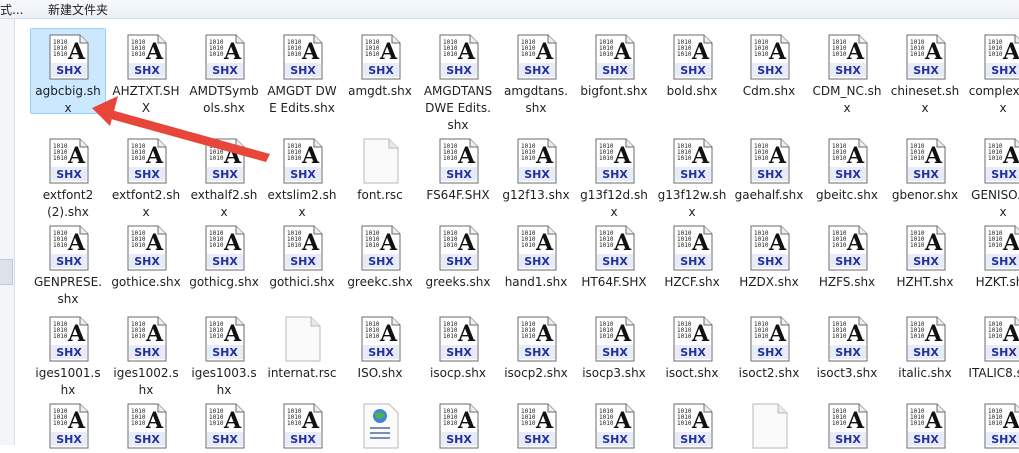 This screenshot has width=1019, height=453. I want to click on file-item: 1010 1010 1010 A SHX HZKT.shx, so click(992, 255).